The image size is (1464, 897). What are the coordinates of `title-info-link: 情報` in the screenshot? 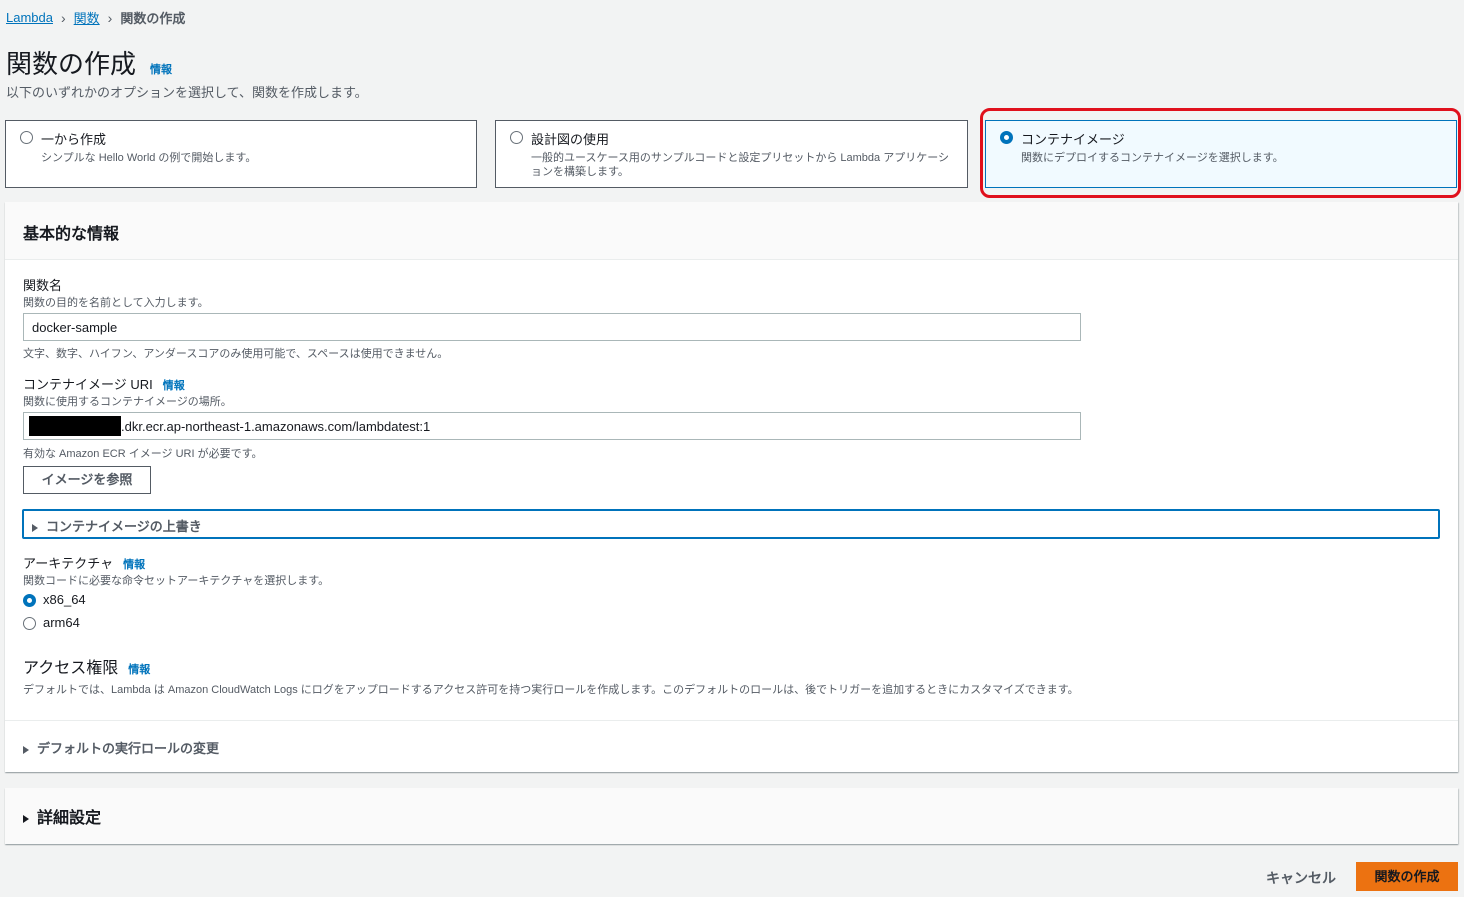 It's located at (161, 69).